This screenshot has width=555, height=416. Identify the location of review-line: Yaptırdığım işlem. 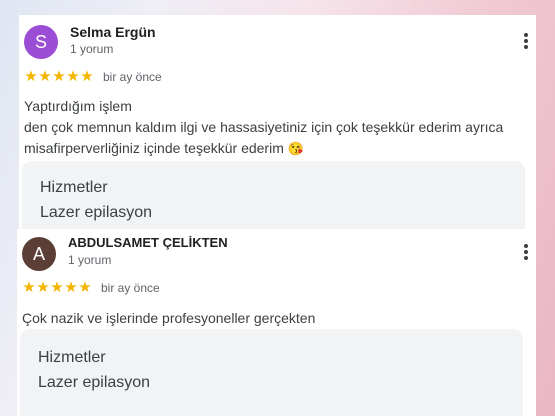
(78, 106).